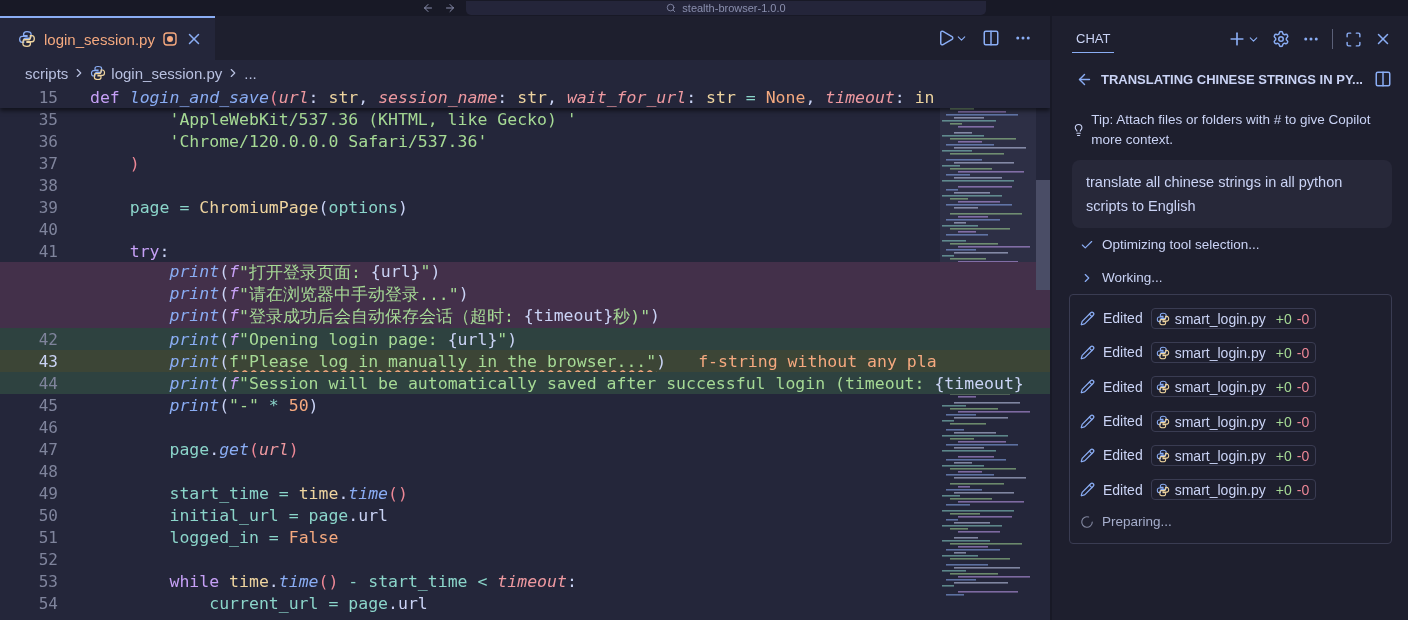 The width and height of the screenshot is (1408, 620). Describe the element at coordinates (47, 361) in the screenshot. I see `line-number: 43` at that location.